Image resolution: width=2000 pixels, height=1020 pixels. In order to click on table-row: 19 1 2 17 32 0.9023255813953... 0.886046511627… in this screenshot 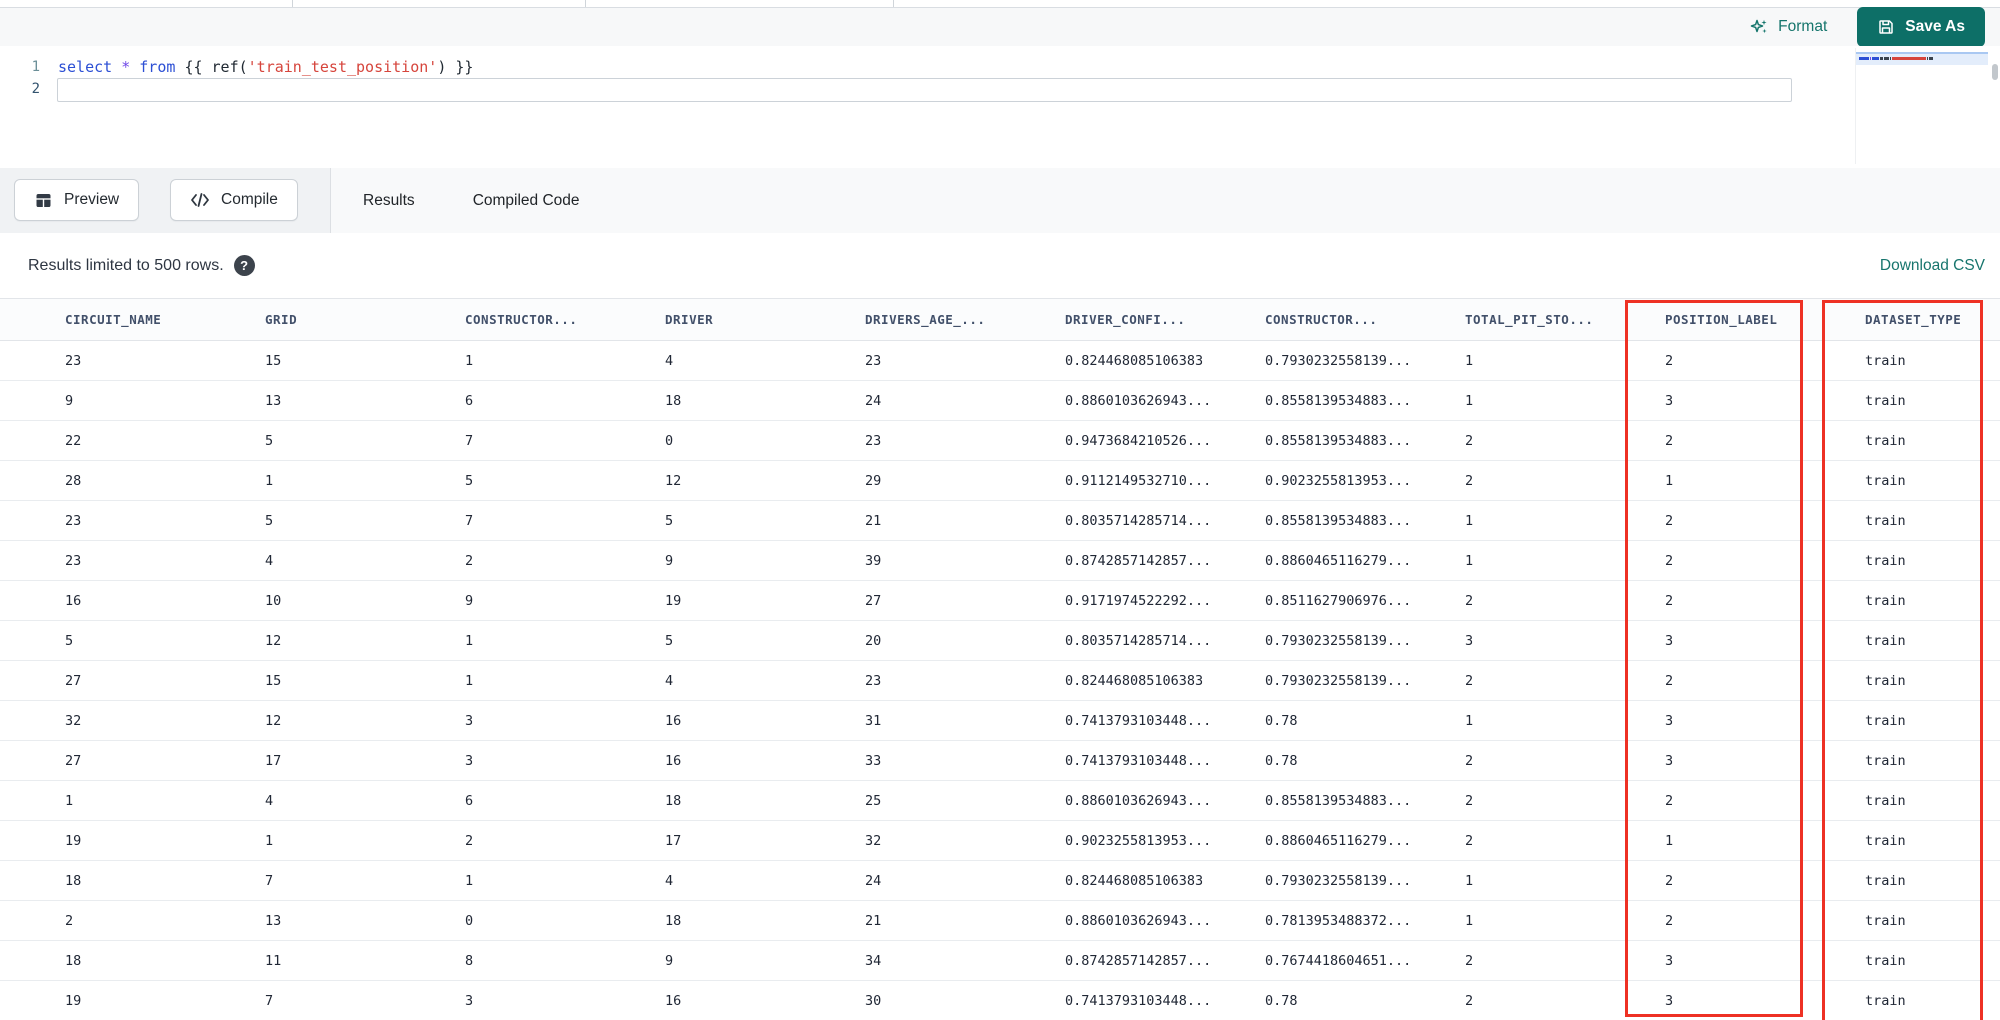, I will do `click(1000, 841)`.